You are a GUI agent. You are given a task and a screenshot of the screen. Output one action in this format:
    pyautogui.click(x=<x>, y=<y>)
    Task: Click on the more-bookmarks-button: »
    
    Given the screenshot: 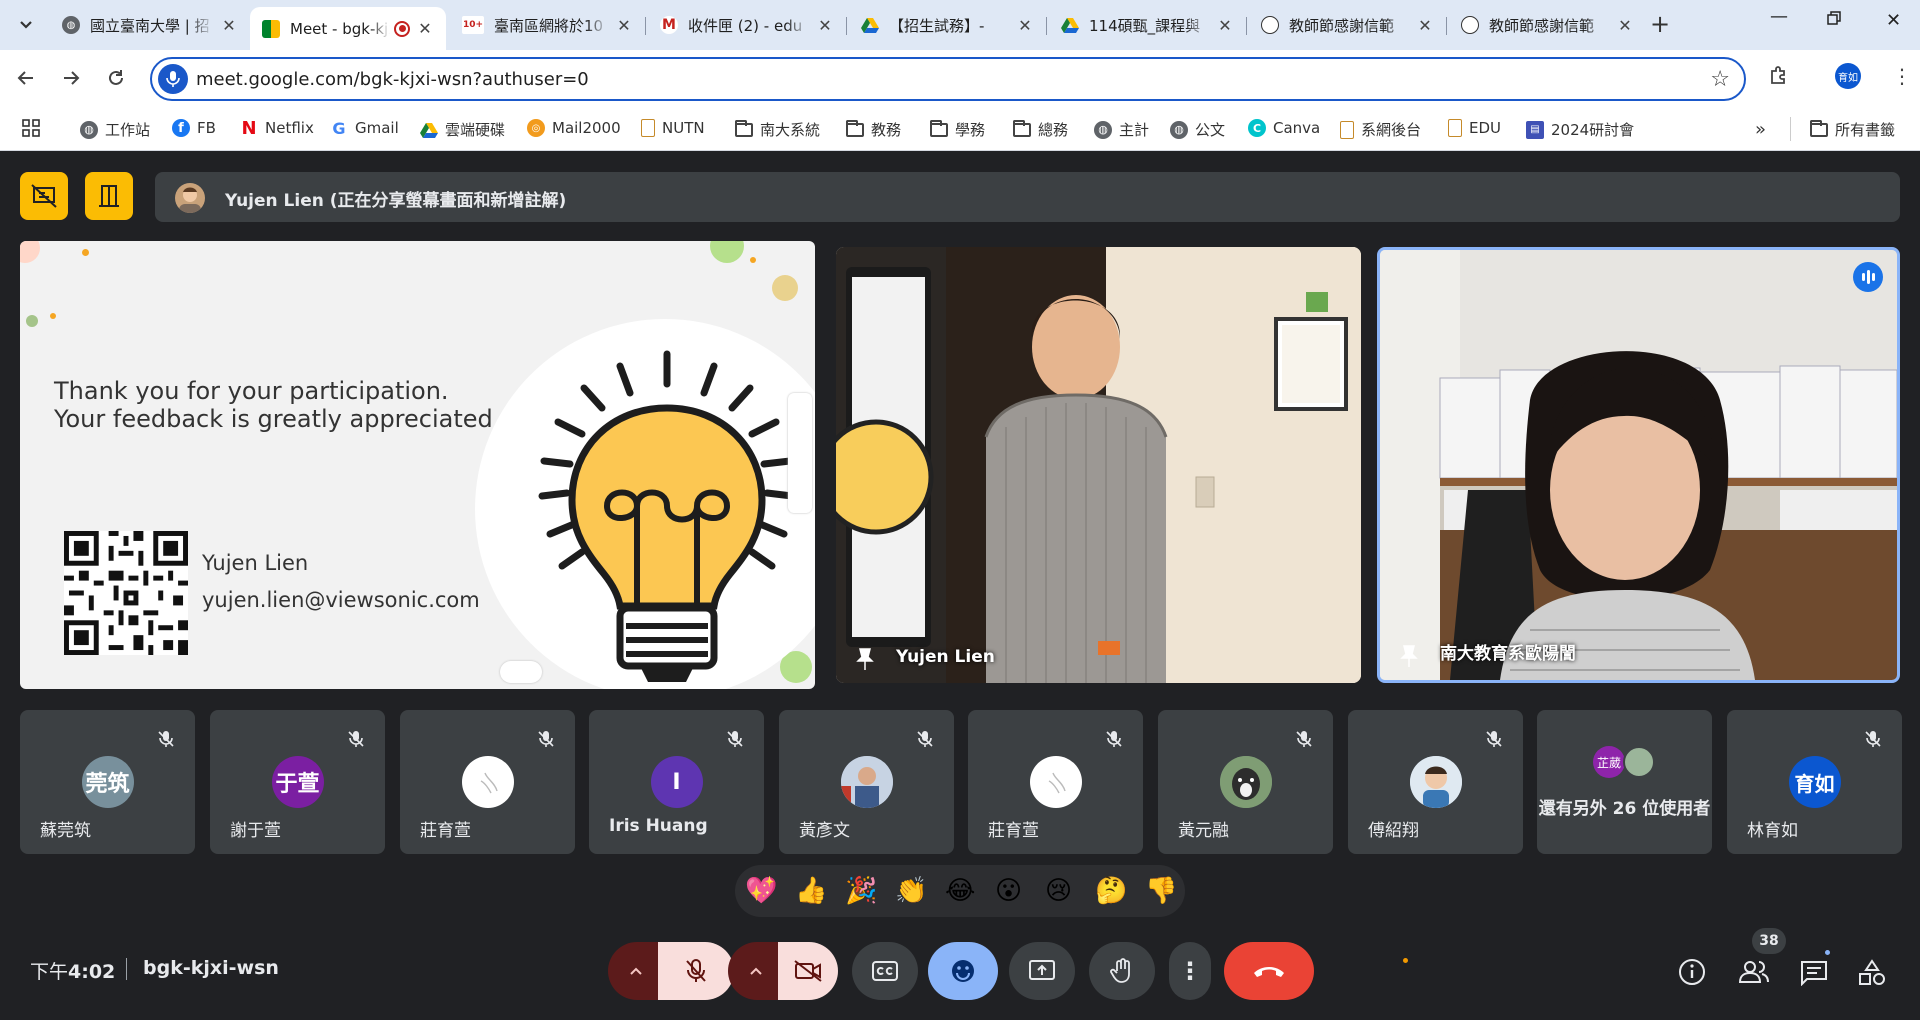 What is the action you would take?
    pyautogui.click(x=1760, y=129)
    